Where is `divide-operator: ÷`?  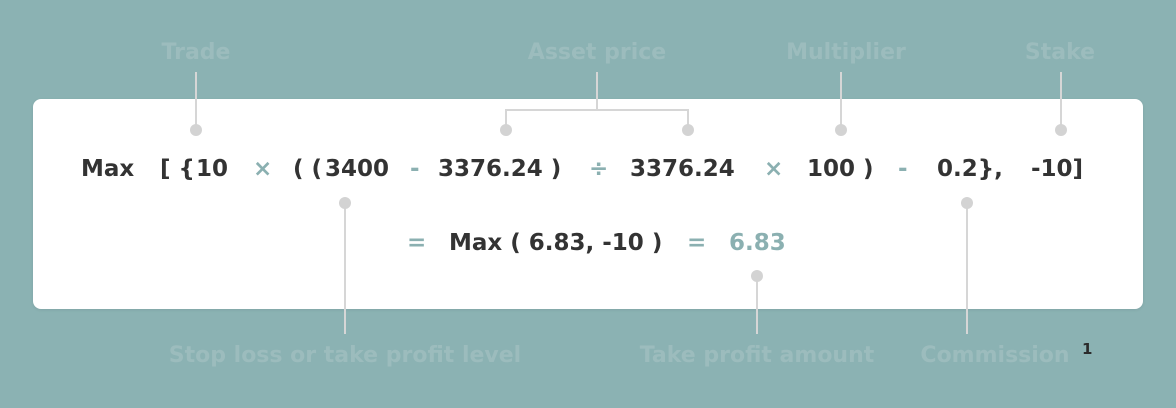 divide-operator: ÷ is located at coordinates (599, 169).